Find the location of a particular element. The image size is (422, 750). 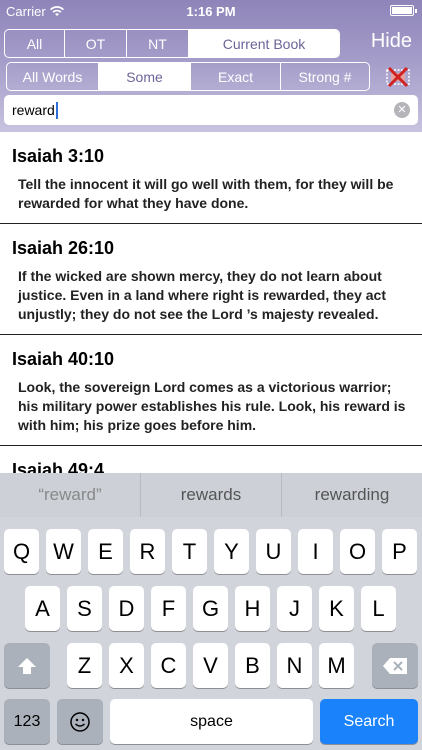

emoji-icon is located at coordinates (80, 721).